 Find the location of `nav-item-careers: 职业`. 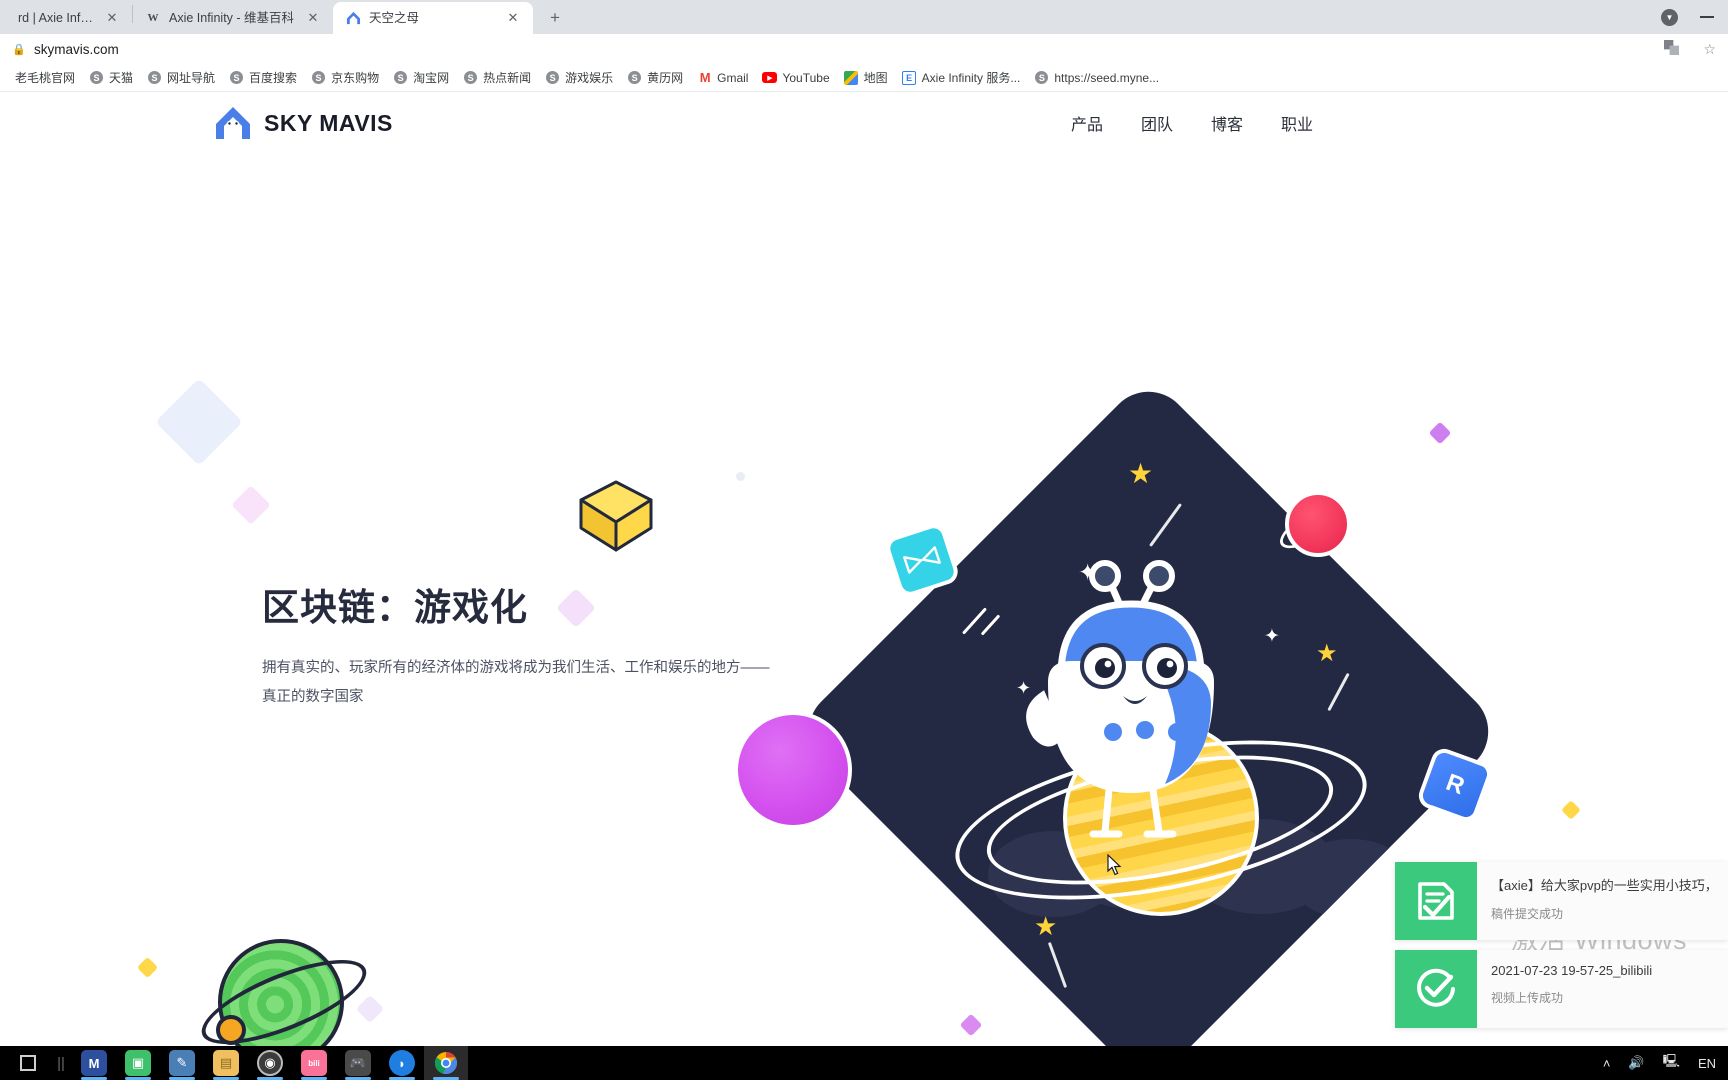

nav-item-careers: 职业 is located at coordinates (1297, 123).